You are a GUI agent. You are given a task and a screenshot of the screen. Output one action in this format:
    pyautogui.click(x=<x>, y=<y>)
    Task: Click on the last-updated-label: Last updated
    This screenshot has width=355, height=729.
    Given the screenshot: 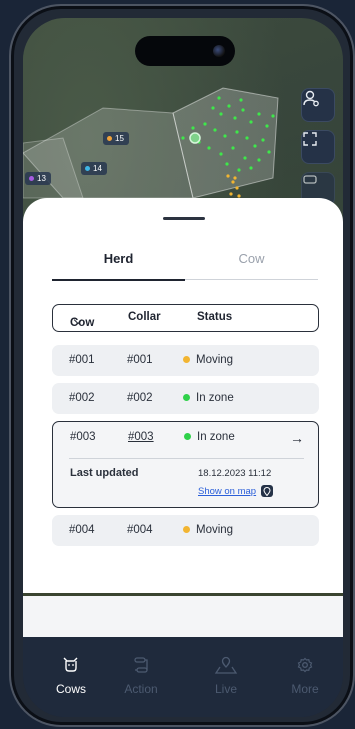 What is the action you would take?
    pyautogui.click(x=104, y=473)
    